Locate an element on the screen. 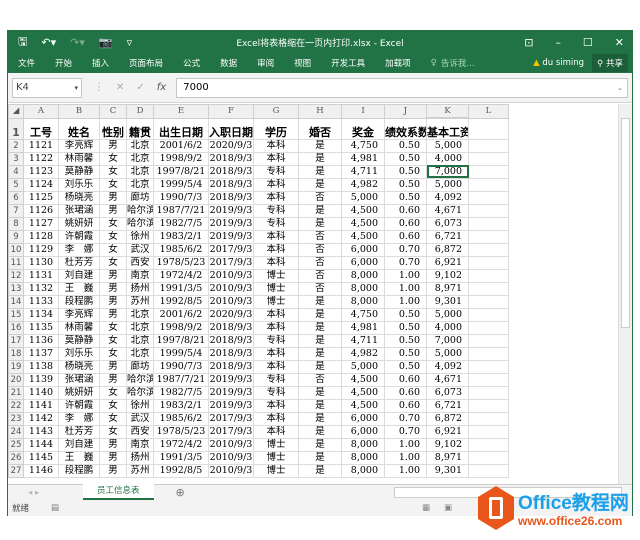 The image size is (640, 540). column-header: J is located at coordinates (405, 111).